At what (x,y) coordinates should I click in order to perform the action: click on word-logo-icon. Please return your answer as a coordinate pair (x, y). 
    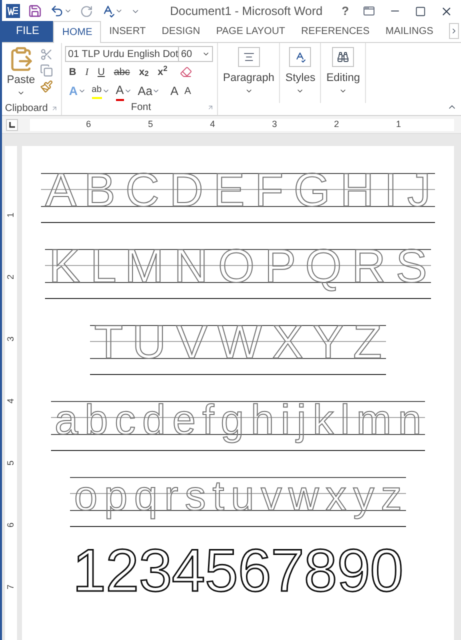
    Looking at the image, I should click on (13, 11).